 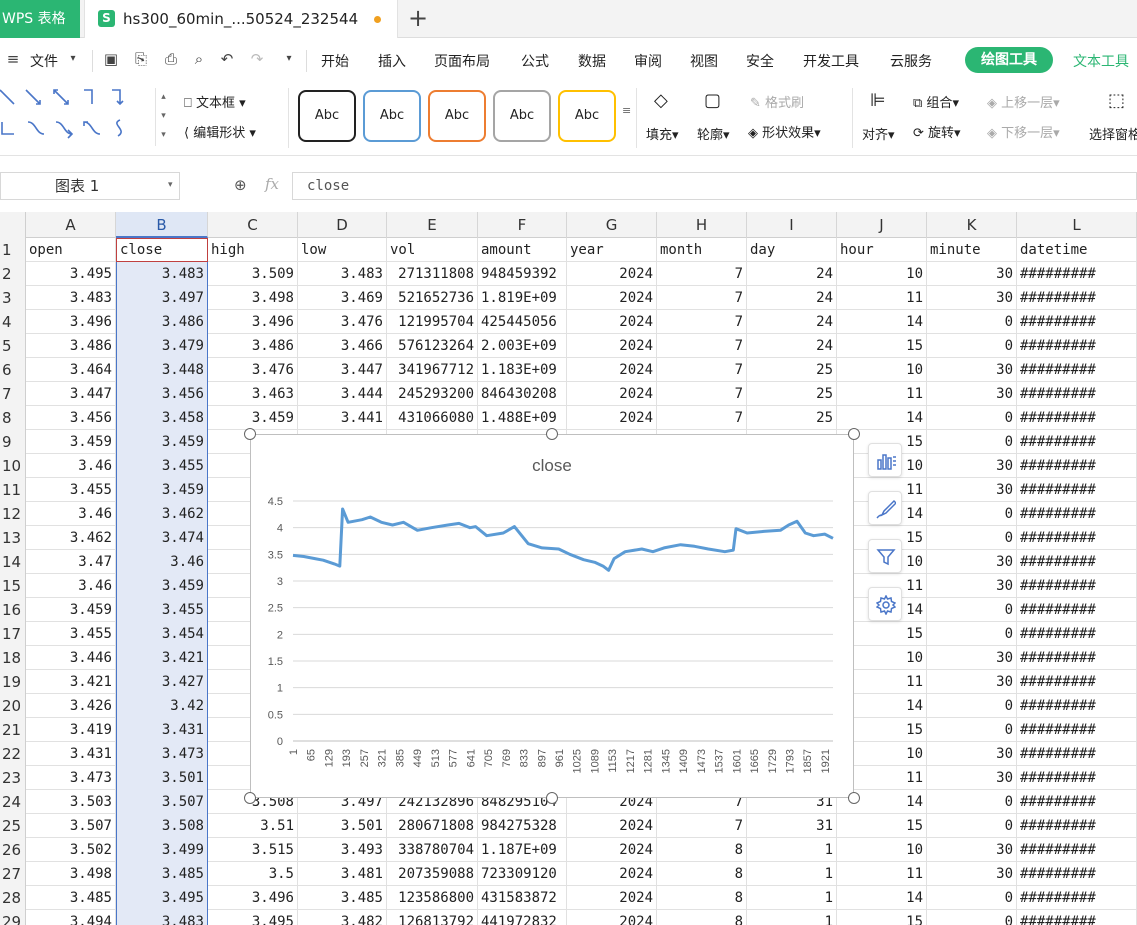 What do you see at coordinates (1077, 225) in the screenshot?
I see `column-header-l: L` at bounding box center [1077, 225].